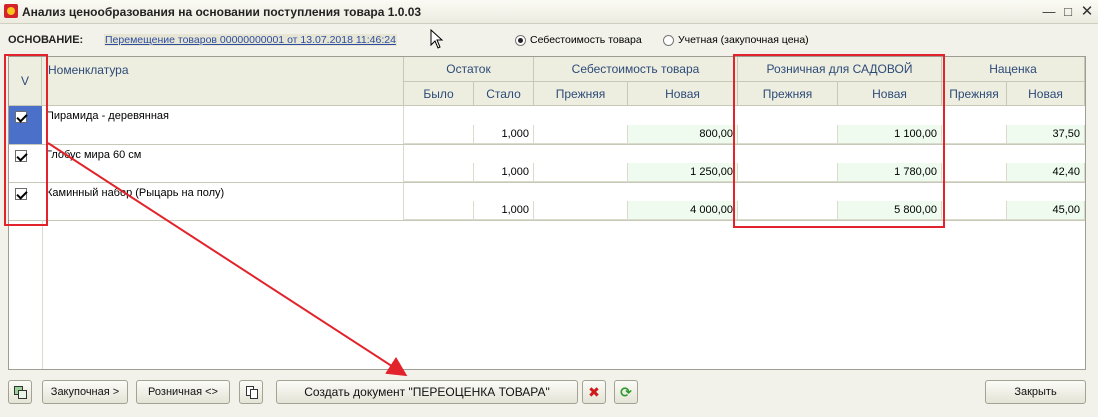 This screenshot has height=417, width=1098. I want to click on mouse-cursor-icon, so click(437, 39).